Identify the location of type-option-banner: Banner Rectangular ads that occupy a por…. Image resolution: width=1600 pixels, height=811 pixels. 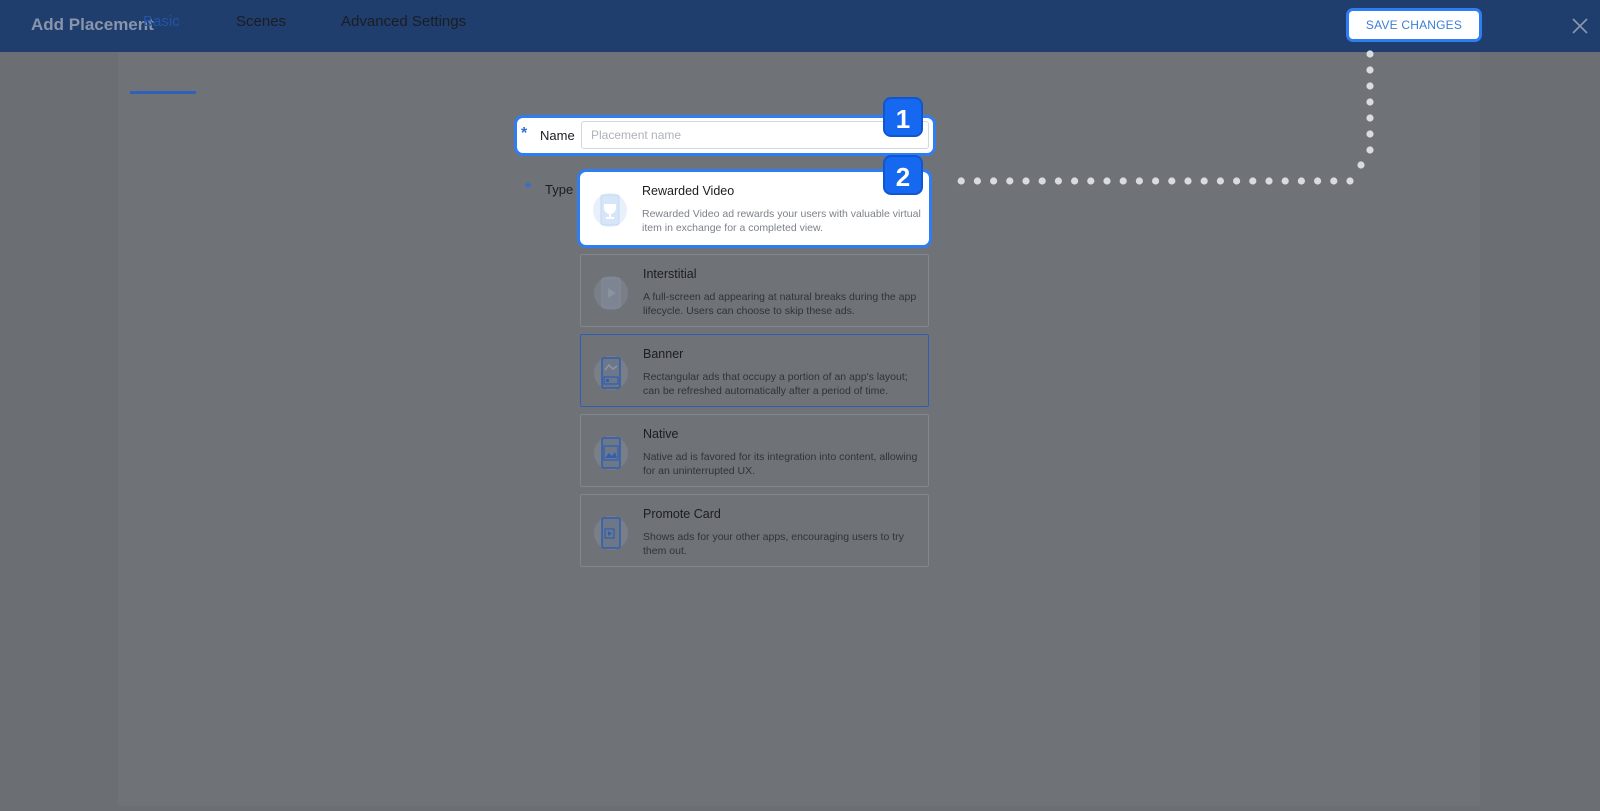
(754, 370).